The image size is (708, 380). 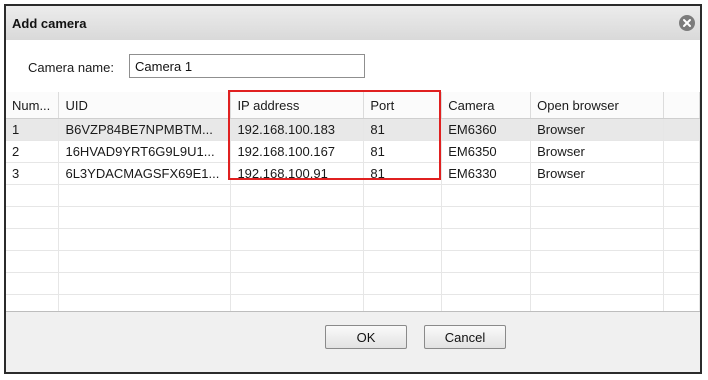 What do you see at coordinates (687, 23) in the screenshot?
I see `close-icon` at bounding box center [687, 23].